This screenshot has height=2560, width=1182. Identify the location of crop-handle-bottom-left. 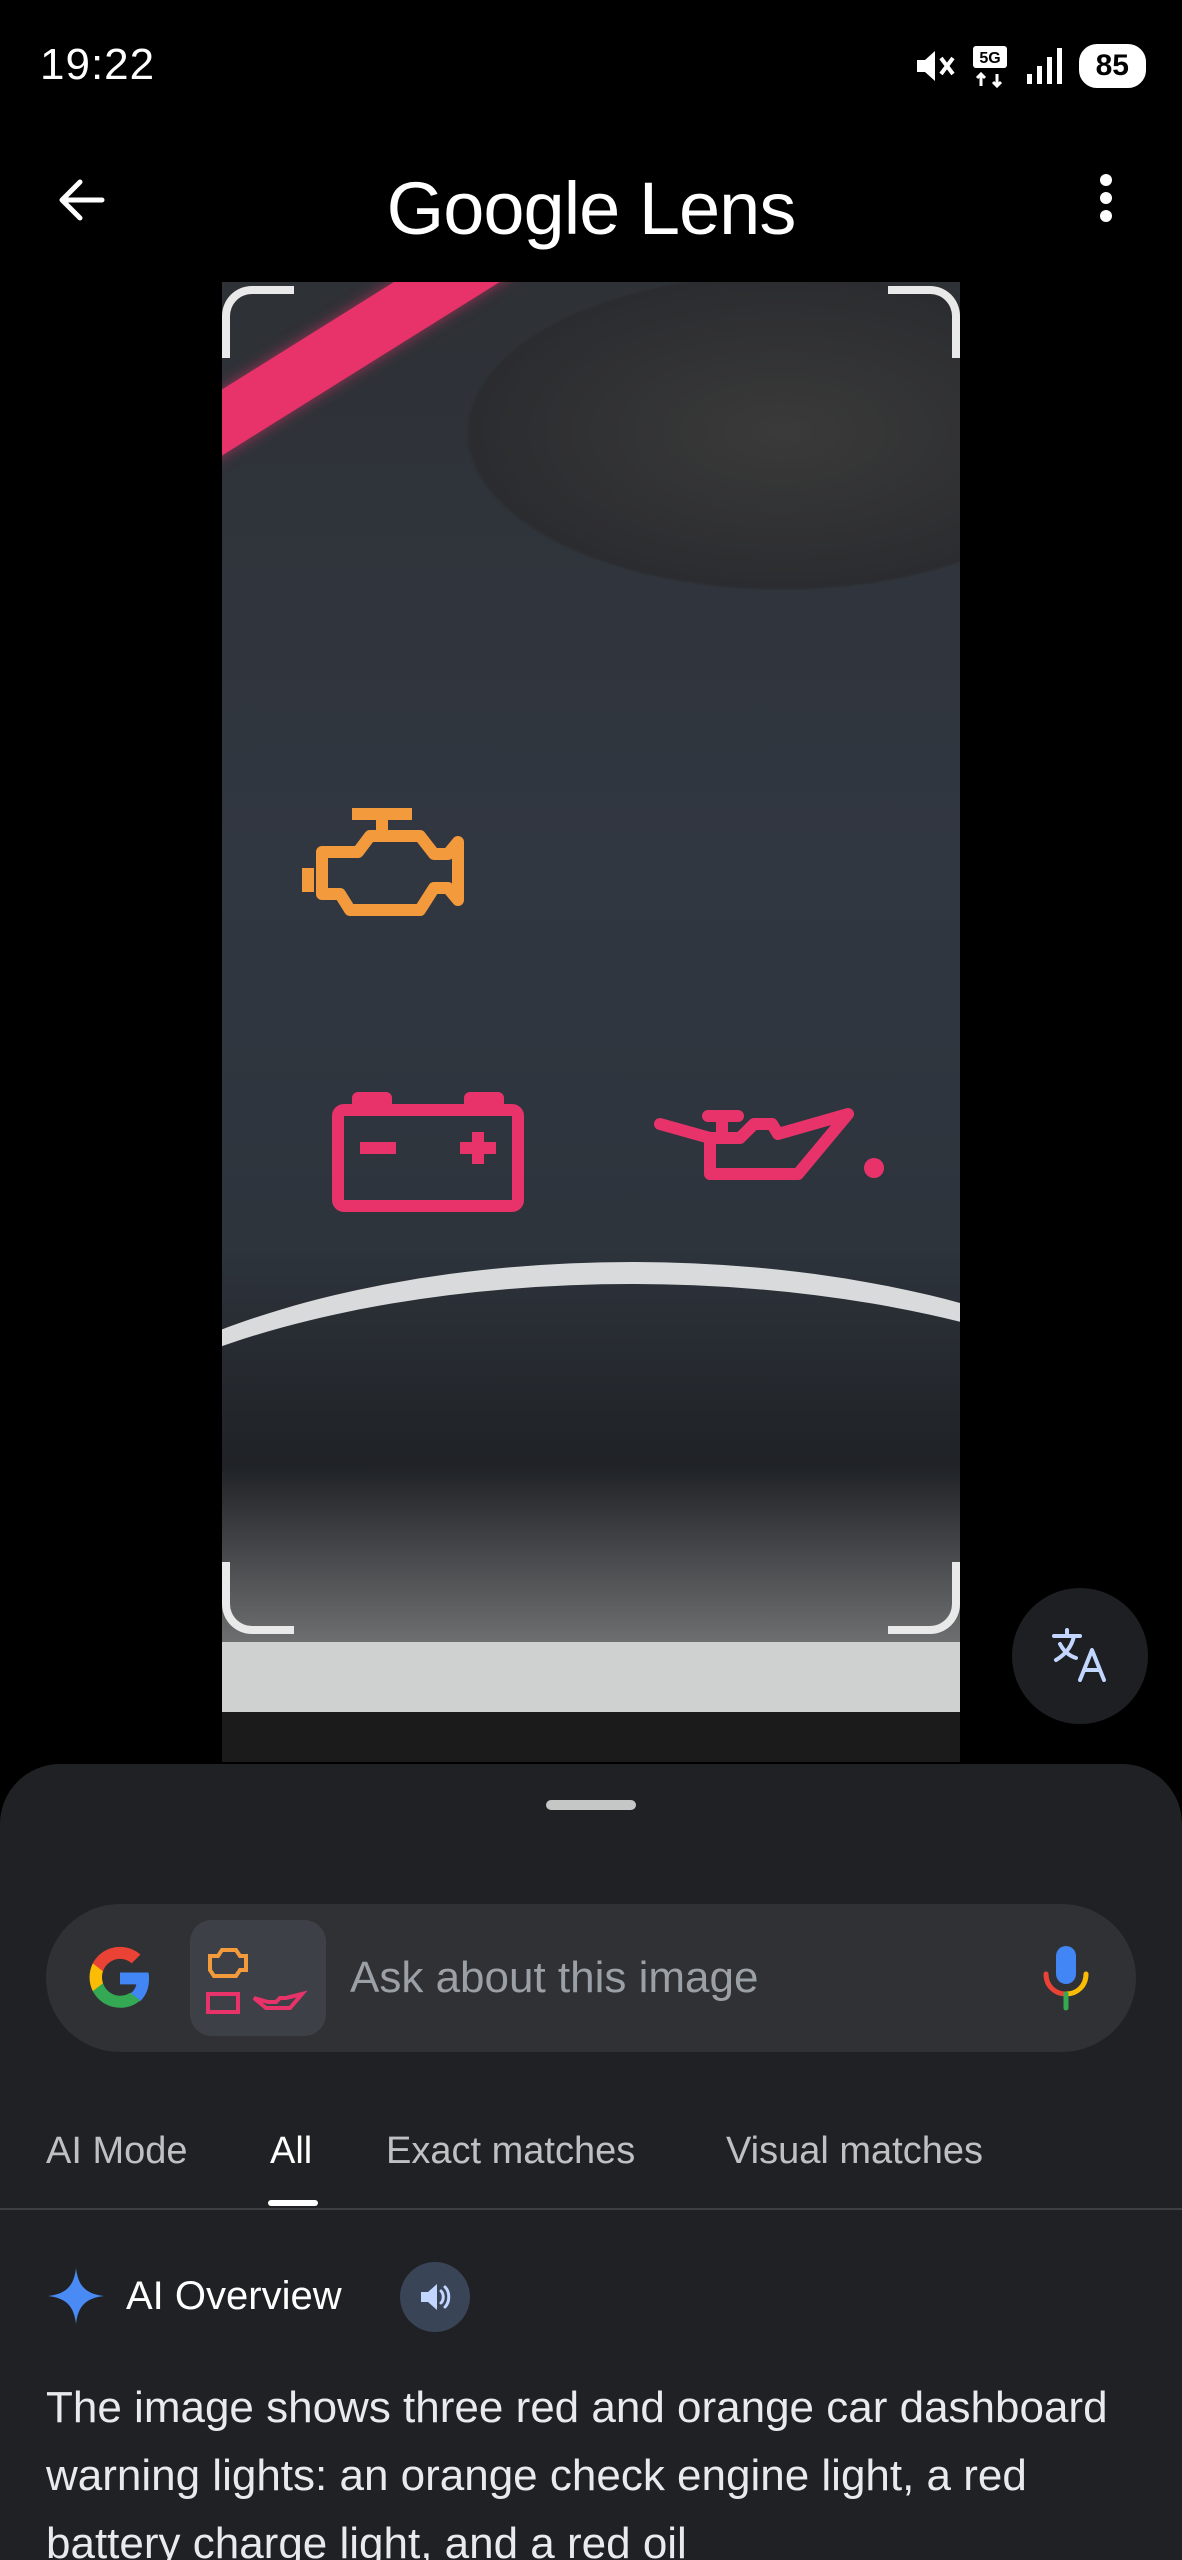
(258, 1598).